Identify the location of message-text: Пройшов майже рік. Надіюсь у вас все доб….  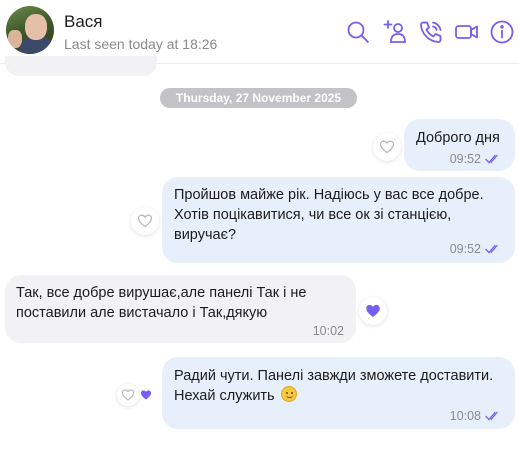
(329, 215).